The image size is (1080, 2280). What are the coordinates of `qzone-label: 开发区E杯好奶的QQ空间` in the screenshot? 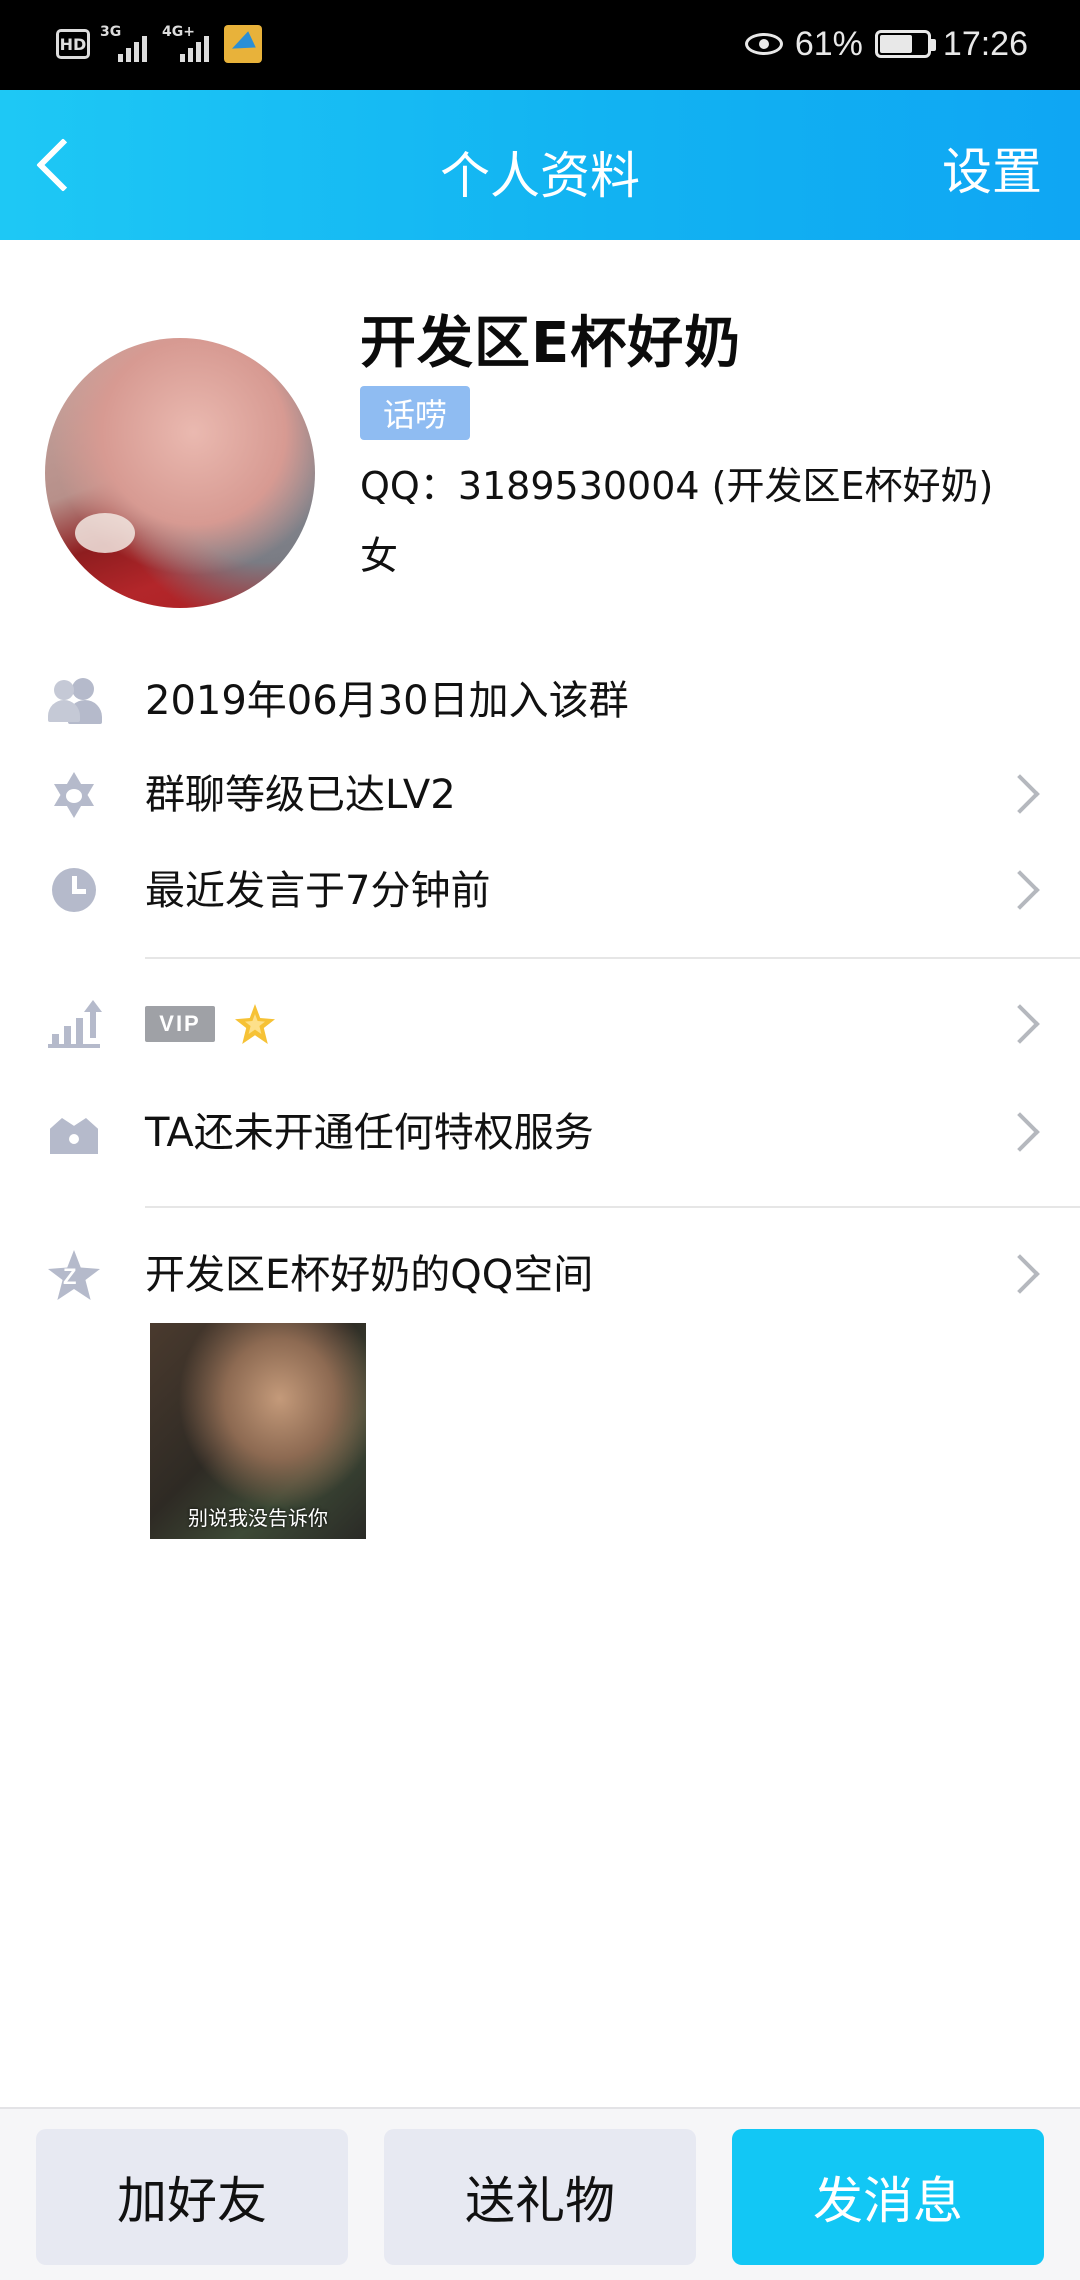 It's located at (369, 1275).